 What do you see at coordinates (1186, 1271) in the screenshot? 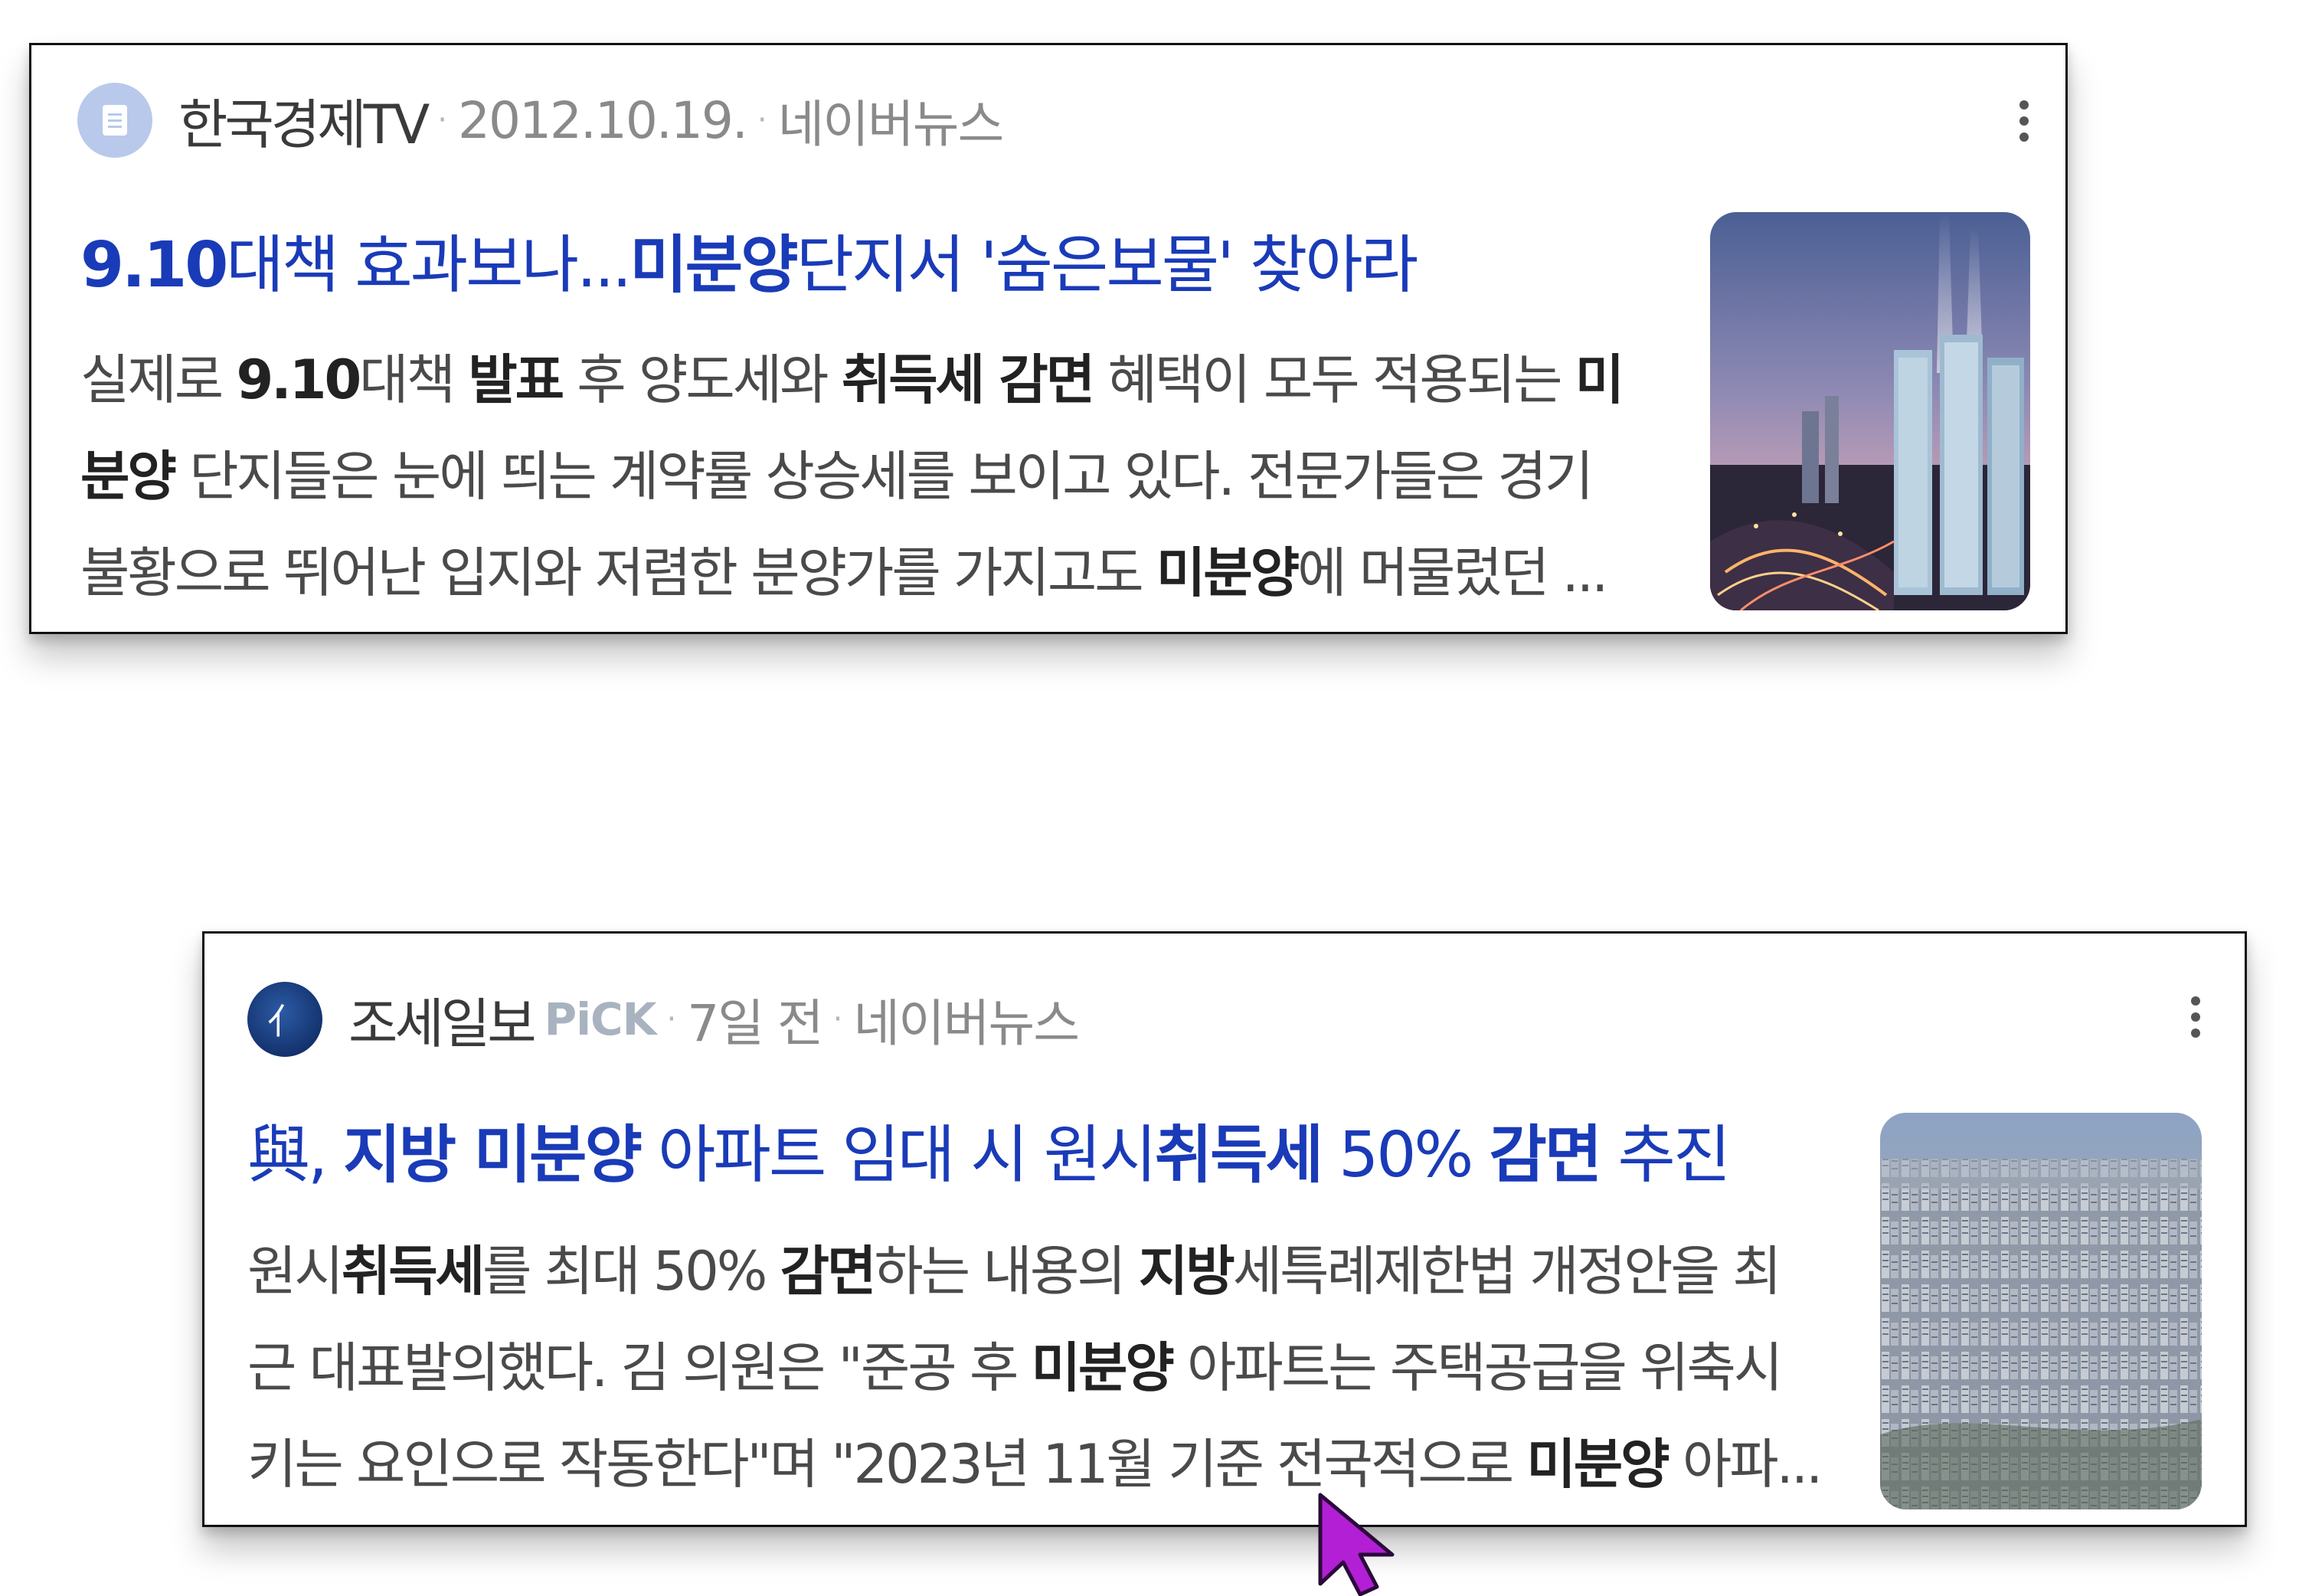
I see `highlighted-keyword: 지방` at bounding box center [1186, 1271].